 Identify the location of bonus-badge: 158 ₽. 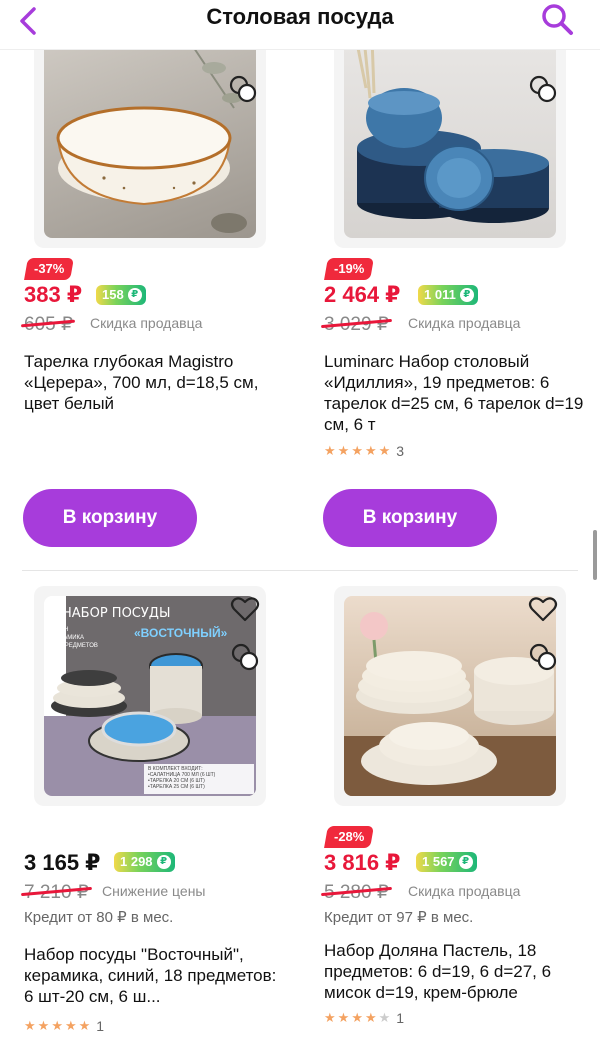
(121, 295).